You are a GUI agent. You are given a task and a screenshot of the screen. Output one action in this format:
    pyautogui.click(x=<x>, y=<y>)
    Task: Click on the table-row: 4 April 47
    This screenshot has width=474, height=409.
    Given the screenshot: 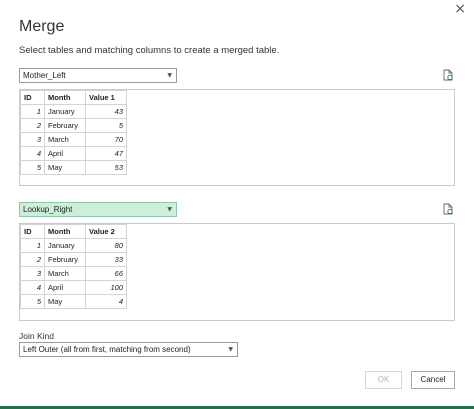 What is the action you would take?
    pyautogui.click(x=73, y=153)
    